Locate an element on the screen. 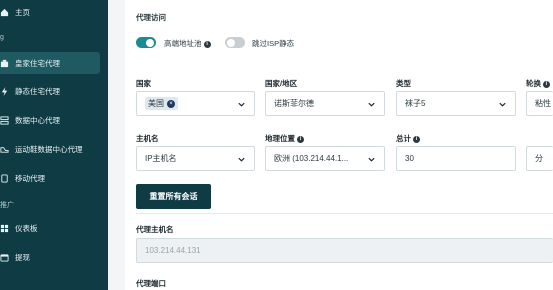 The width and height of the screenshot is (553, 290). type-label: 类型 is located at coordinates (403, 83).